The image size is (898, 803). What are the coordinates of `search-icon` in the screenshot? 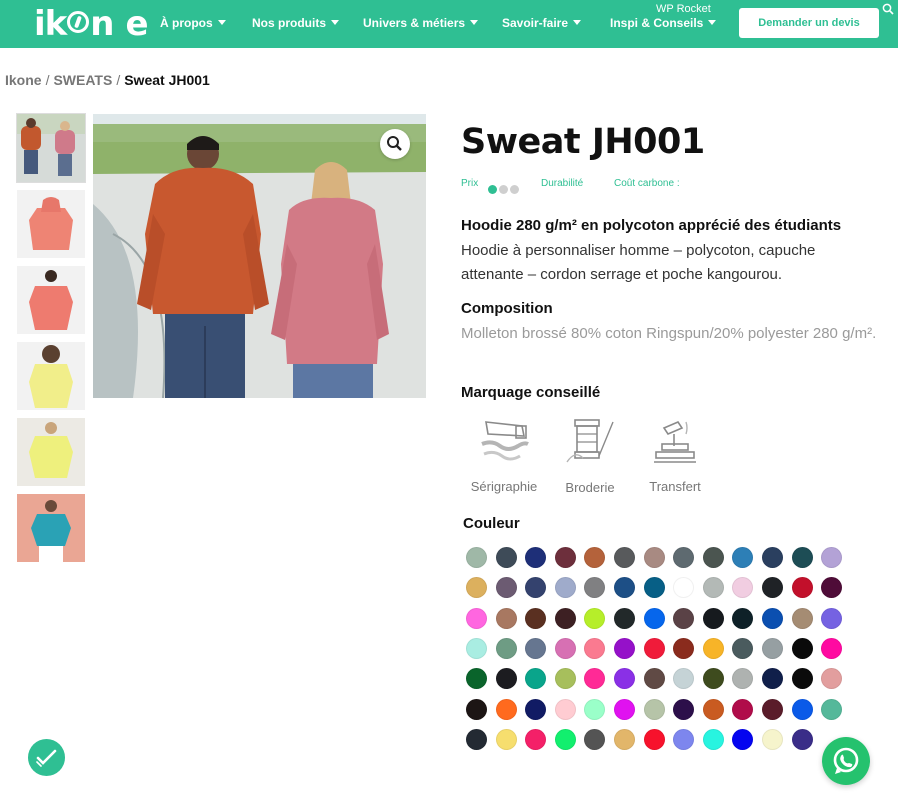 It's located at (888, 9).